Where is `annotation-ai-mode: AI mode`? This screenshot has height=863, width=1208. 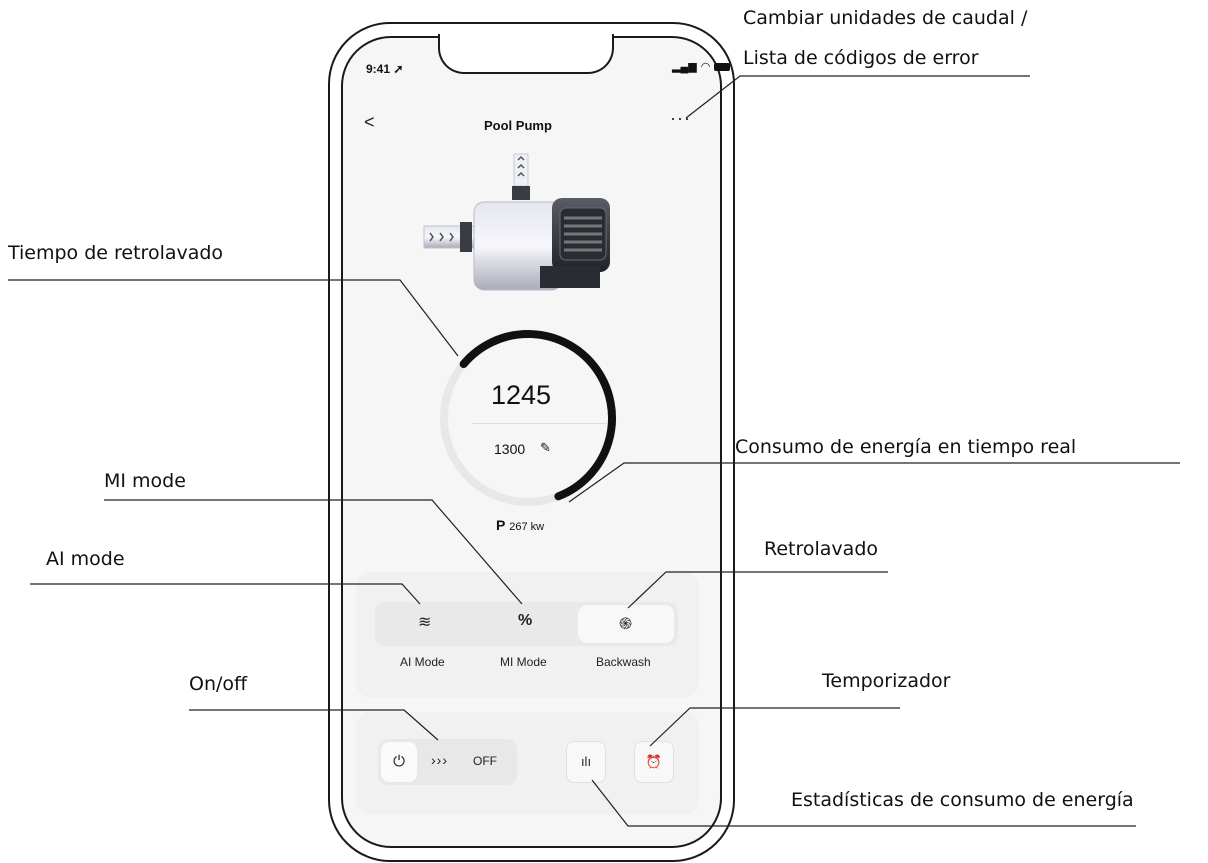 annotation-ai-mode: AI mode is located at coordinates (85, 559).